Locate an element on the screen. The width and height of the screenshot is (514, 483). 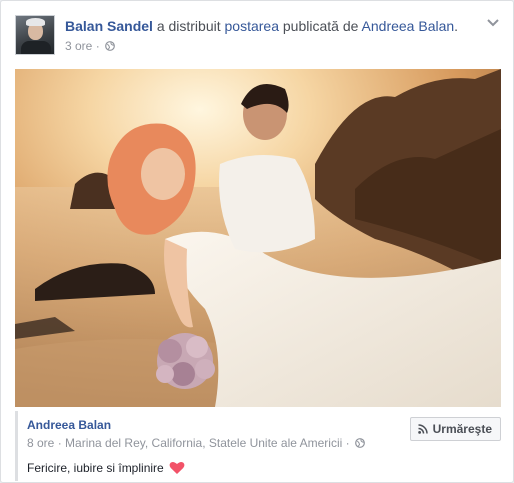
post-time-link: 3 ore is located at coordinates (78, 46).